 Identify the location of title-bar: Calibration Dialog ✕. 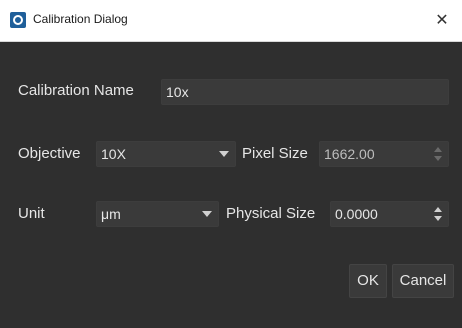
(231, 21).